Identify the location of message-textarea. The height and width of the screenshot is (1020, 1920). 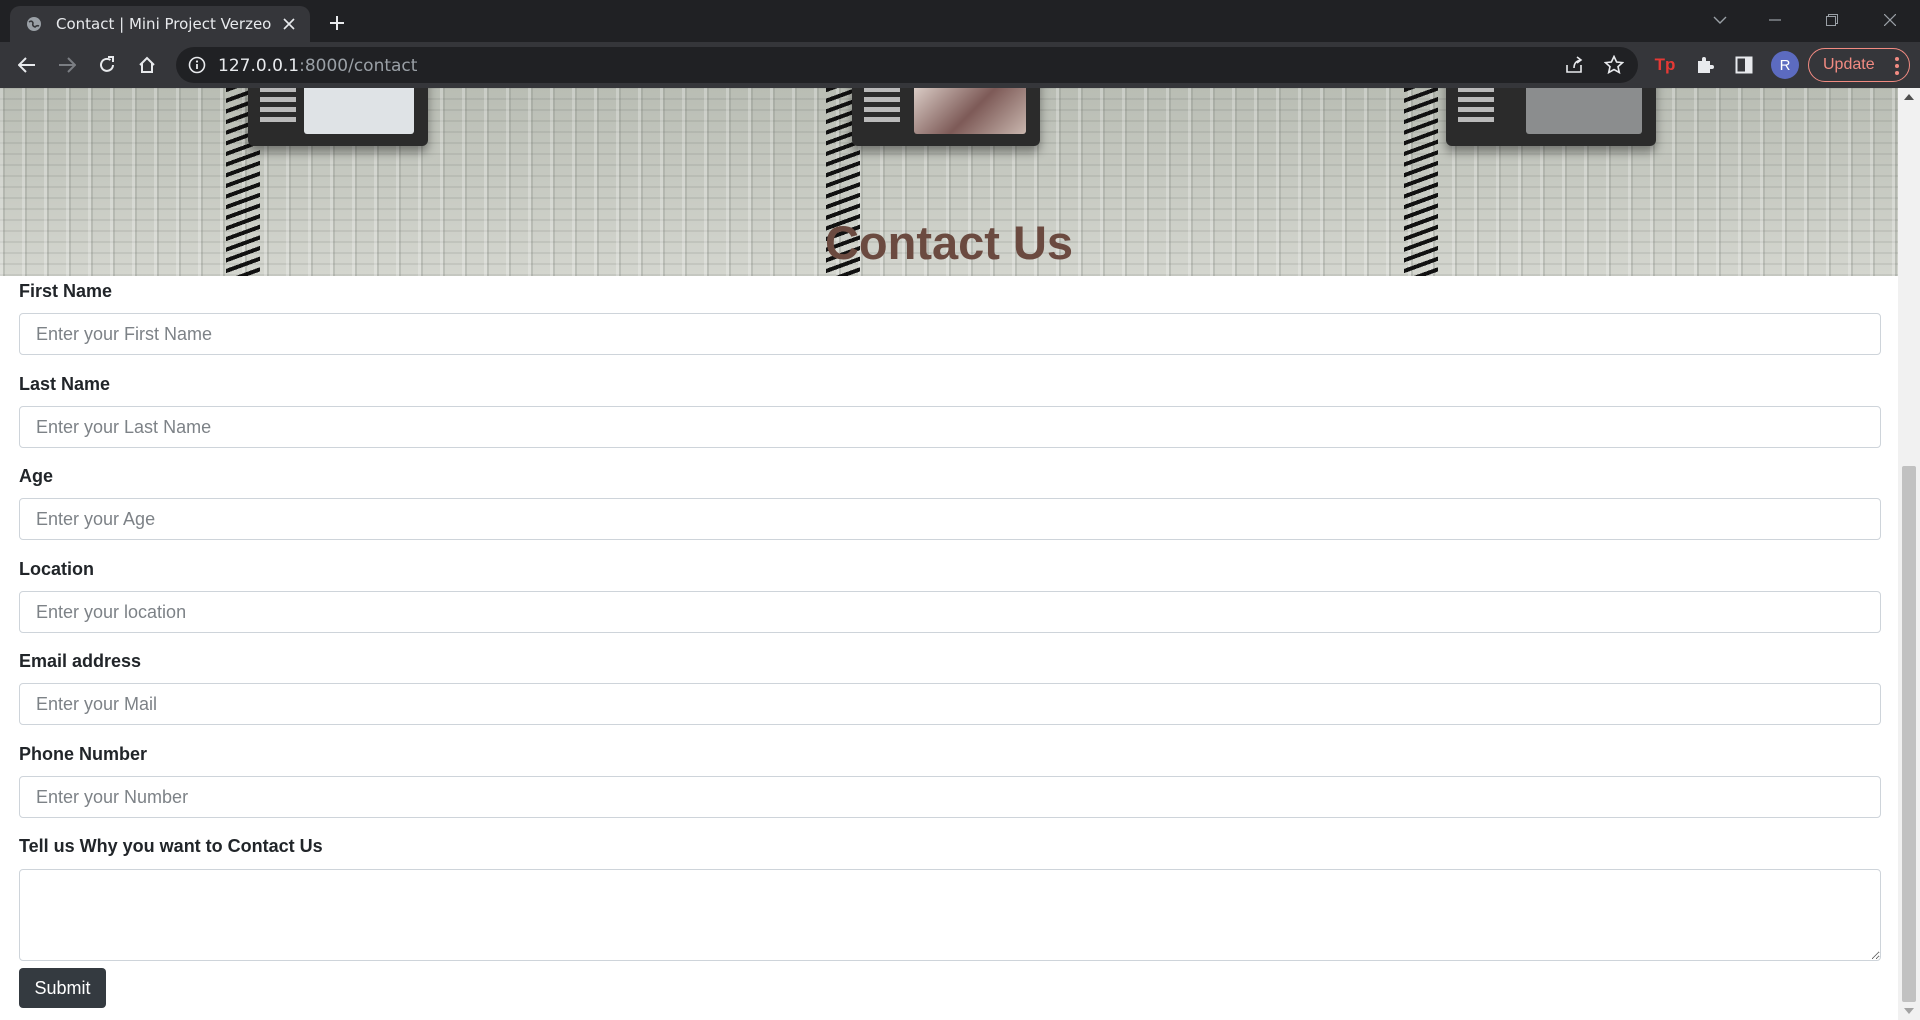
(950, 915).